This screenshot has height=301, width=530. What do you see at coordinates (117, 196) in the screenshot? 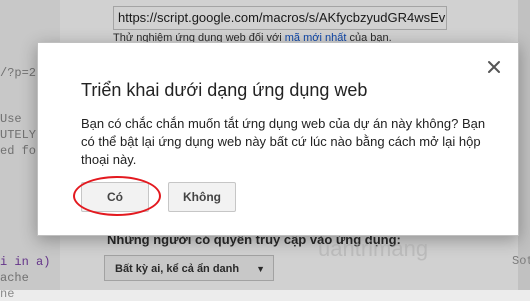
I see `highlight-circle` at bounding box center [117, 196].